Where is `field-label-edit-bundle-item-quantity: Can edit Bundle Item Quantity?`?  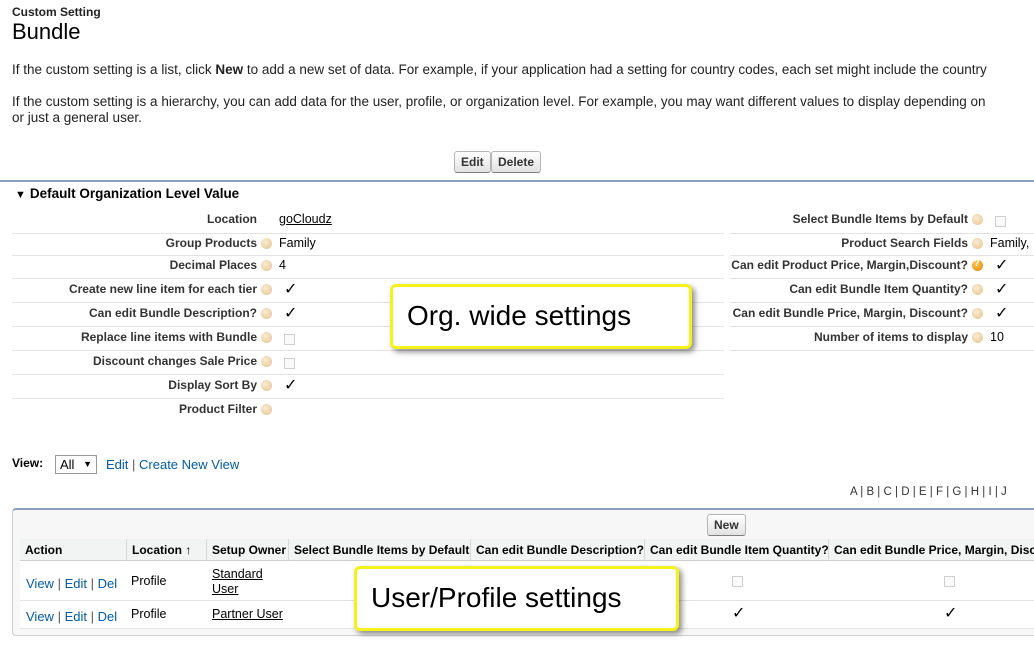
field-label-edit-bundle-item-quantity: Can edit Bundle Item Quantity? is located at coordinates (878, 289).